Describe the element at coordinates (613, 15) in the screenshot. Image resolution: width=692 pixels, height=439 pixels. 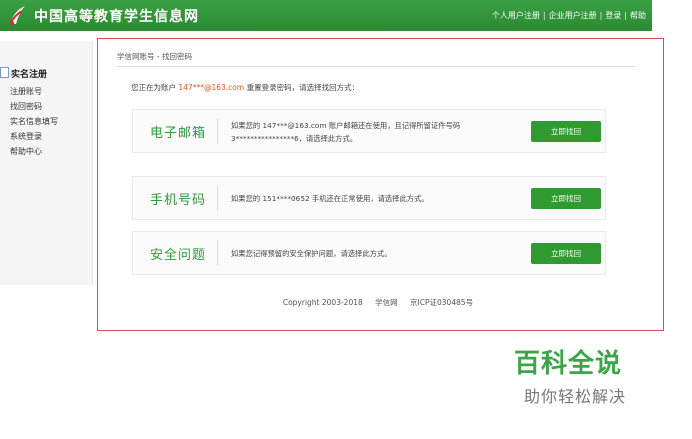
I see `login-link: 登录` at that location.